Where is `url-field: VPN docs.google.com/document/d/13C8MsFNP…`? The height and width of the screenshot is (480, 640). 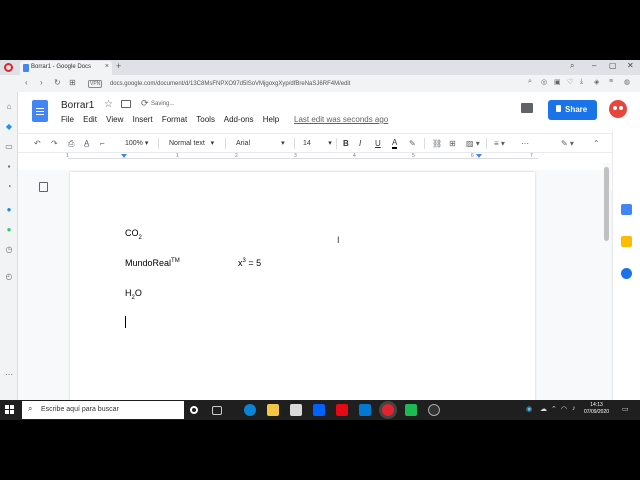 url-field: VPN docs.google.com/document/d/13C8MsFNP… is located at coordinates (303, 83).